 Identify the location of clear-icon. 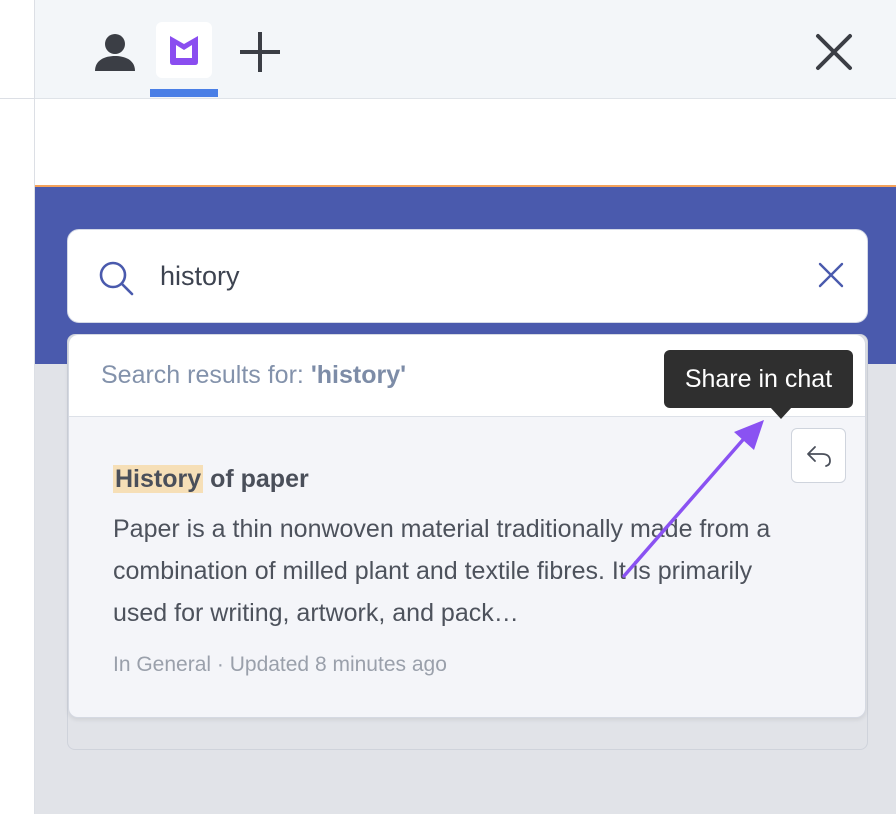
(831, 275).